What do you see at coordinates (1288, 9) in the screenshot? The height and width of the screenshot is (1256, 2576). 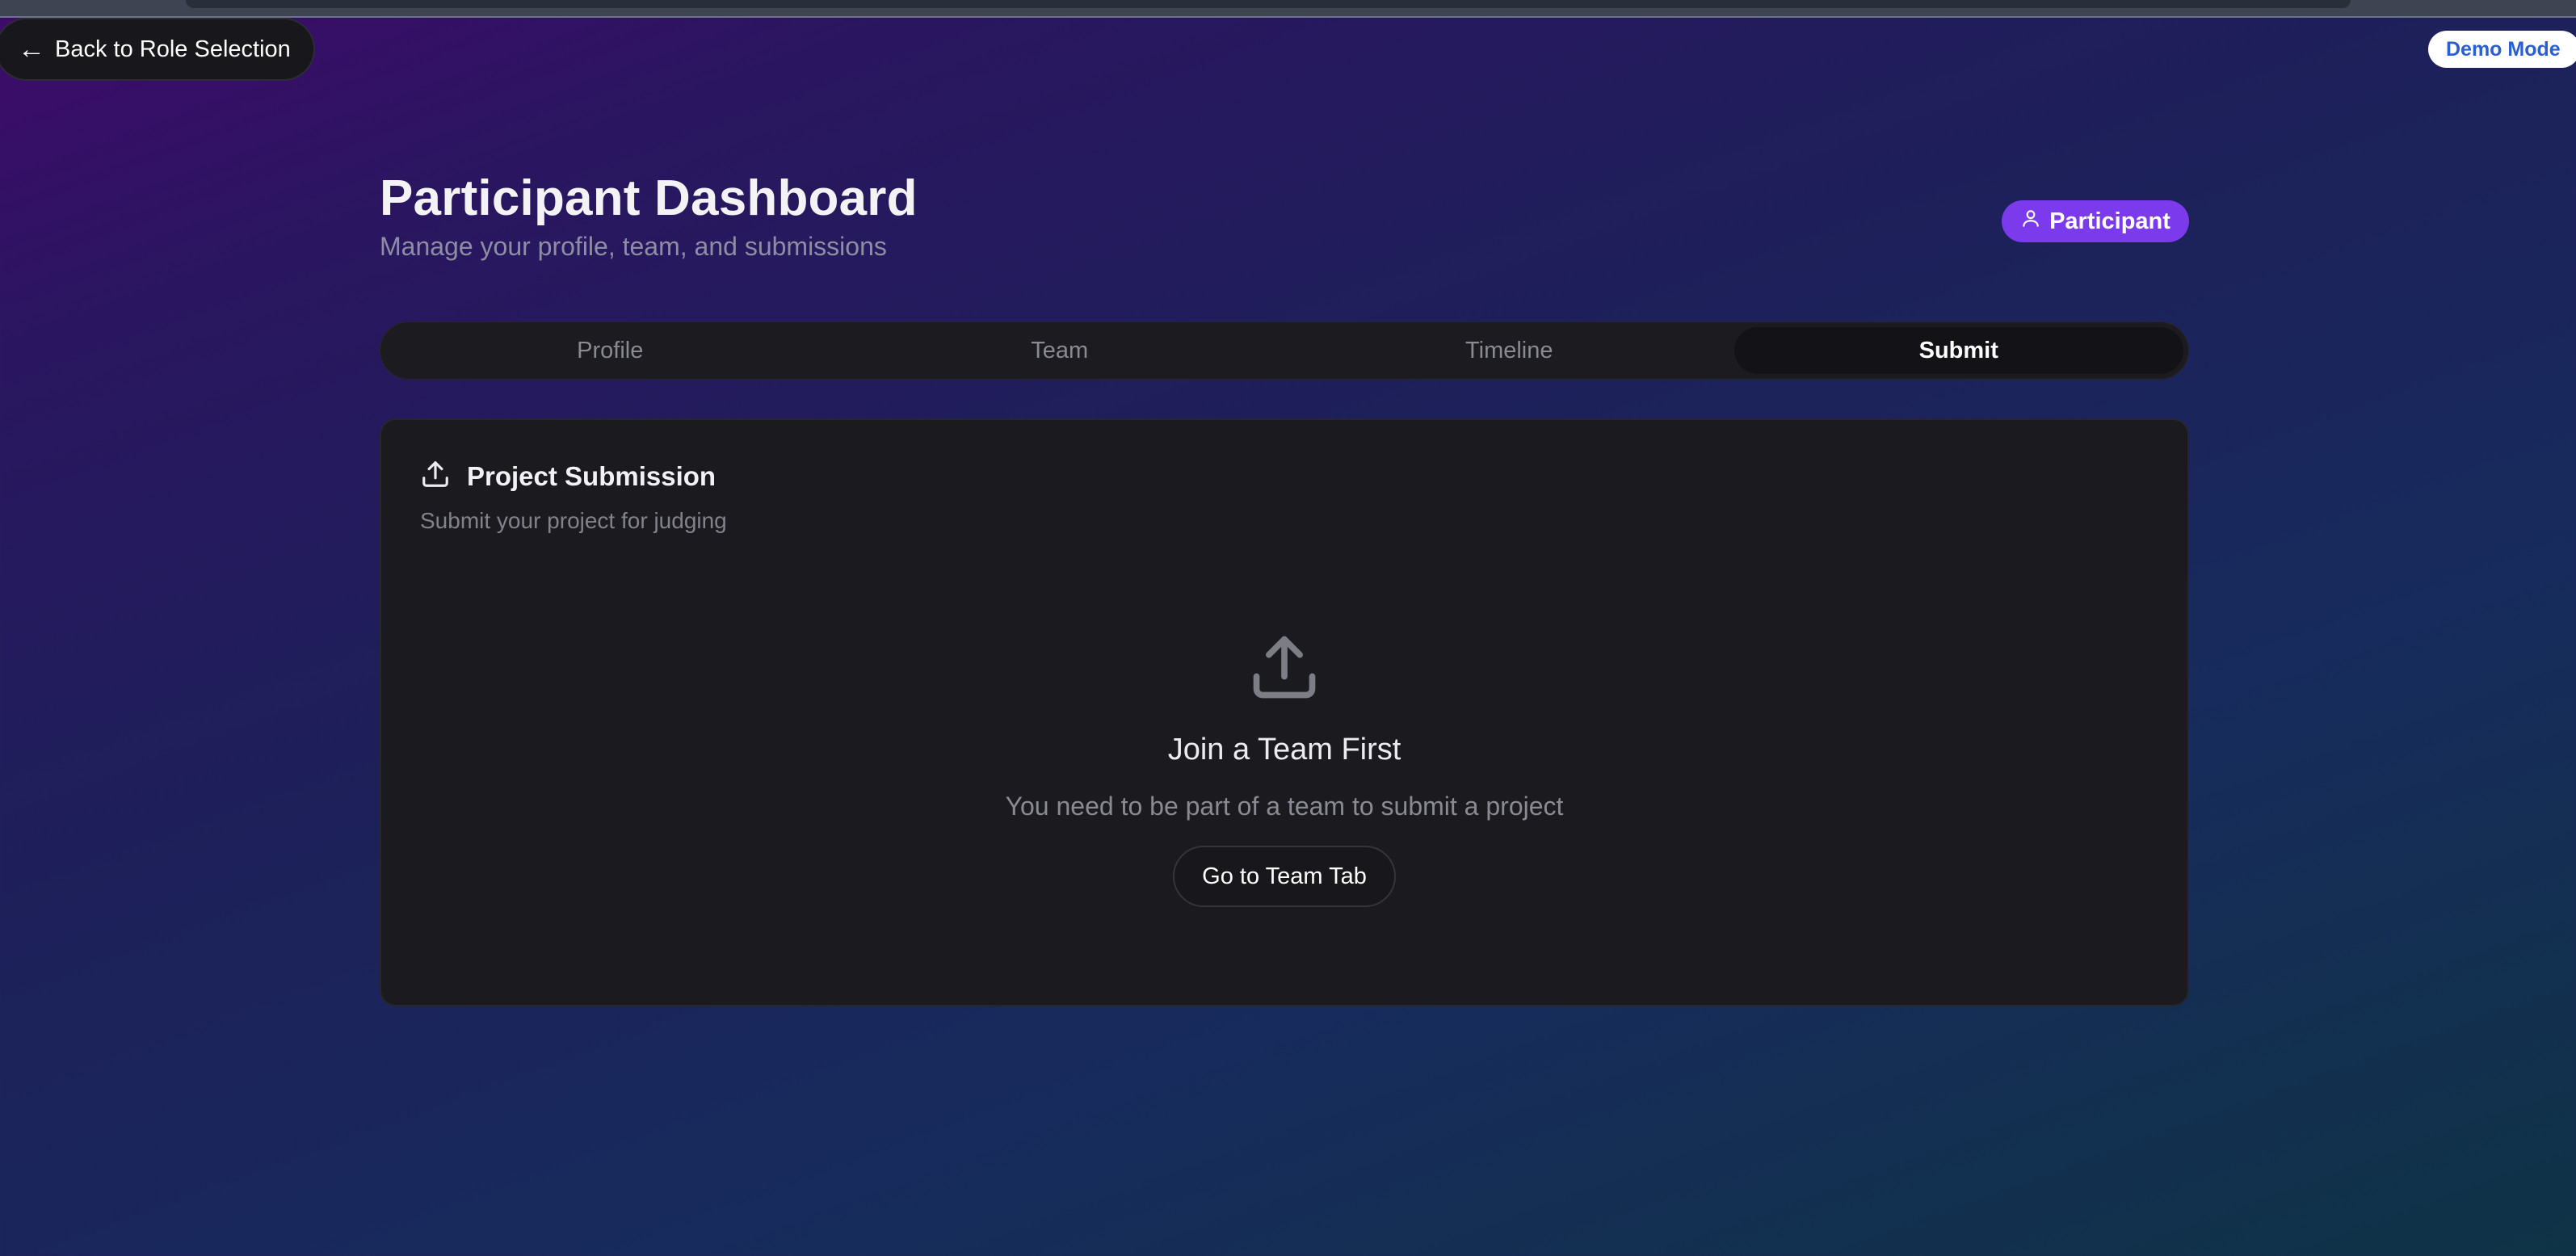 I see `browser-top-bar` at bounding box center [1288, 9].